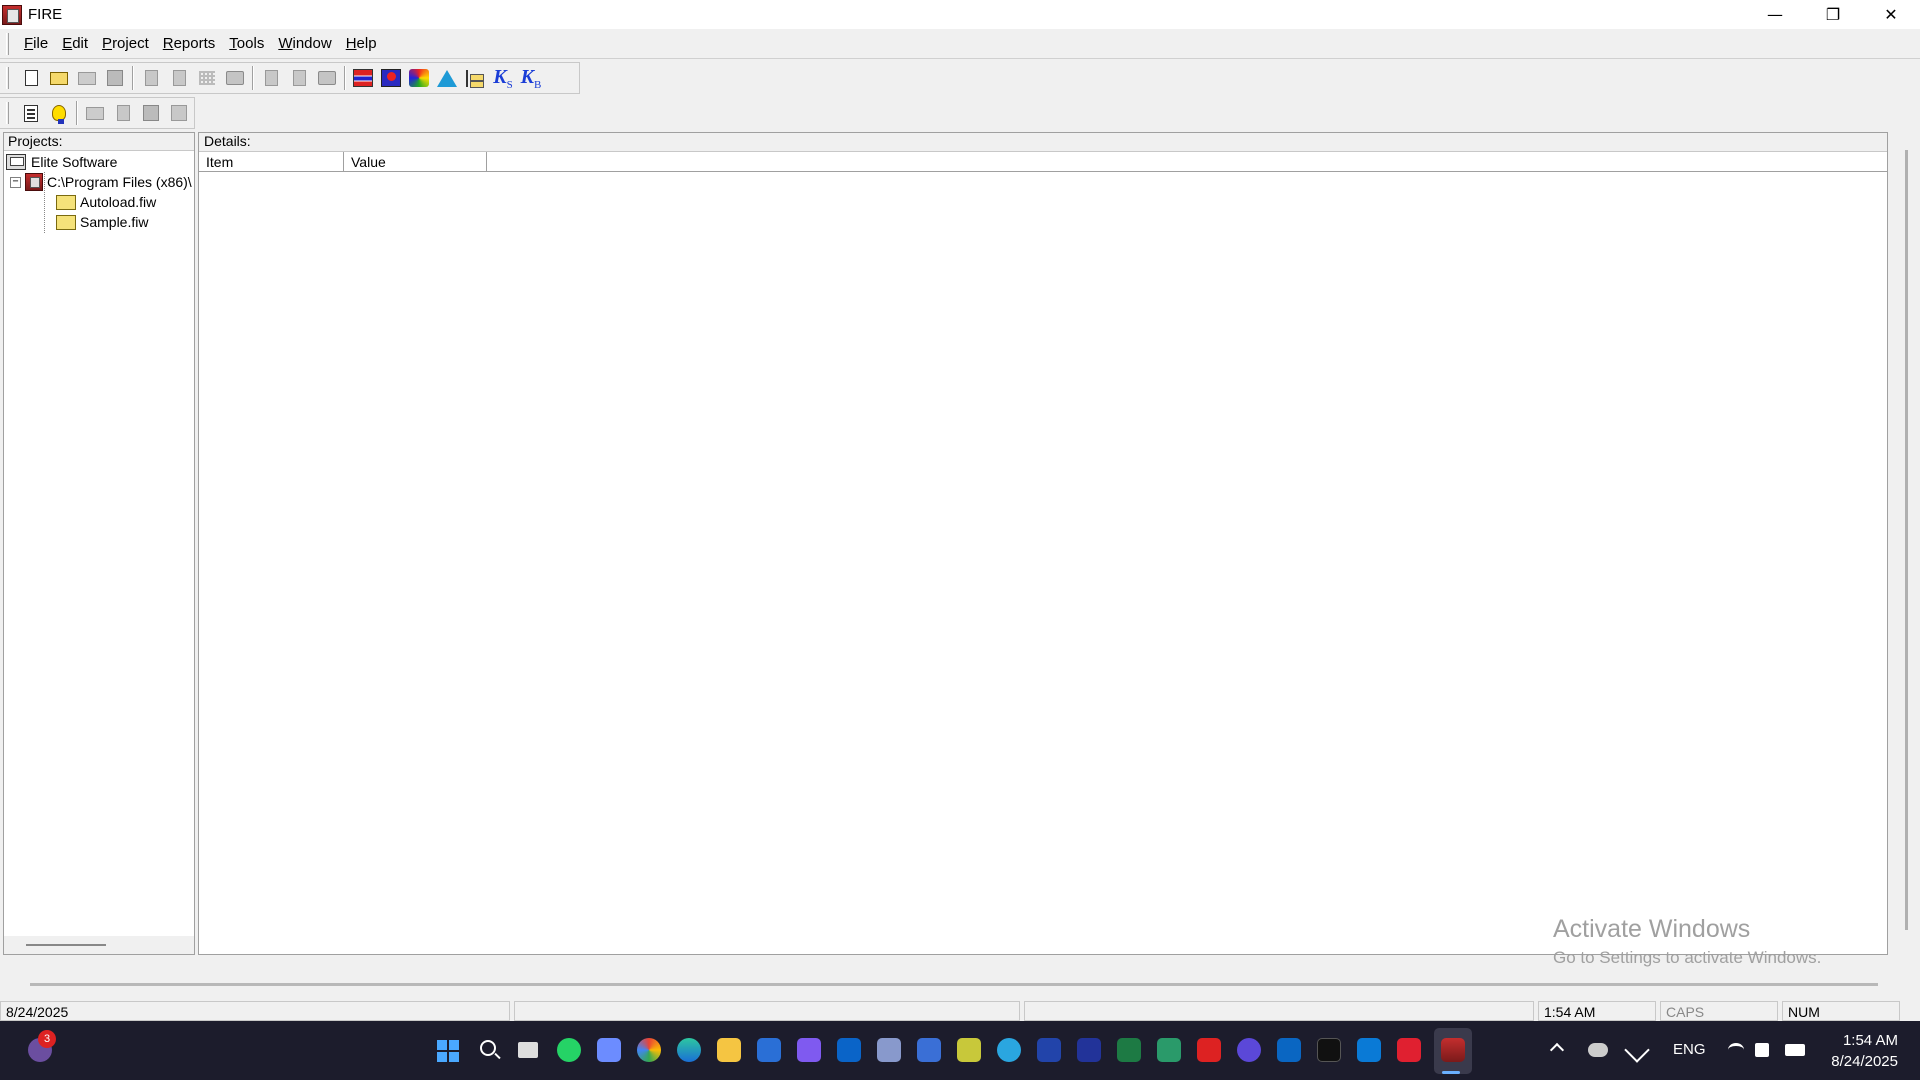 Image resolution: width=1920 pixels, height=1080 pixels. I want to click on tree-item-root: Elite Software, so click(99, 162).